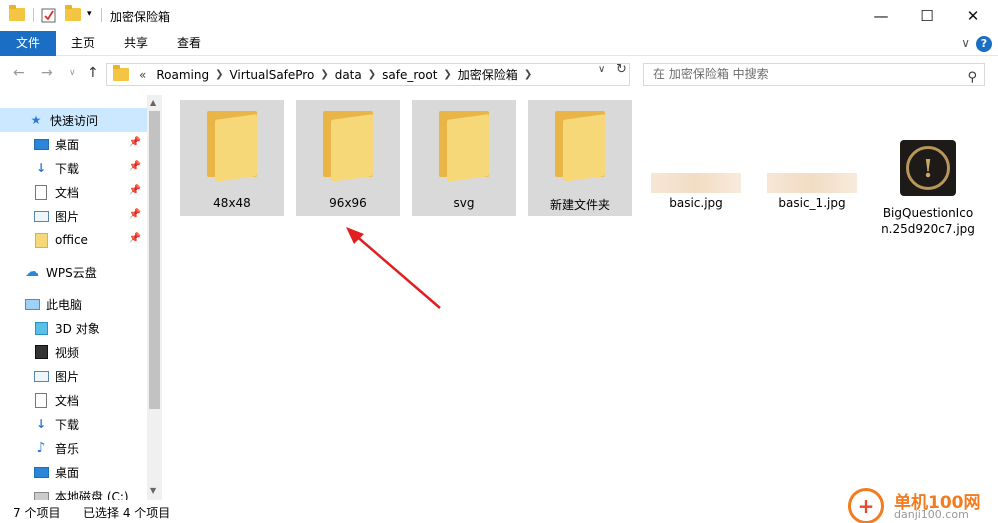 This screenshot has width=998, height=523. Describe the element at coordinates (928, 170) in the screenshot. I see `file-item-bigquestionicon: ! BigQuestionIcon.25d920c7.jpg` at that location.